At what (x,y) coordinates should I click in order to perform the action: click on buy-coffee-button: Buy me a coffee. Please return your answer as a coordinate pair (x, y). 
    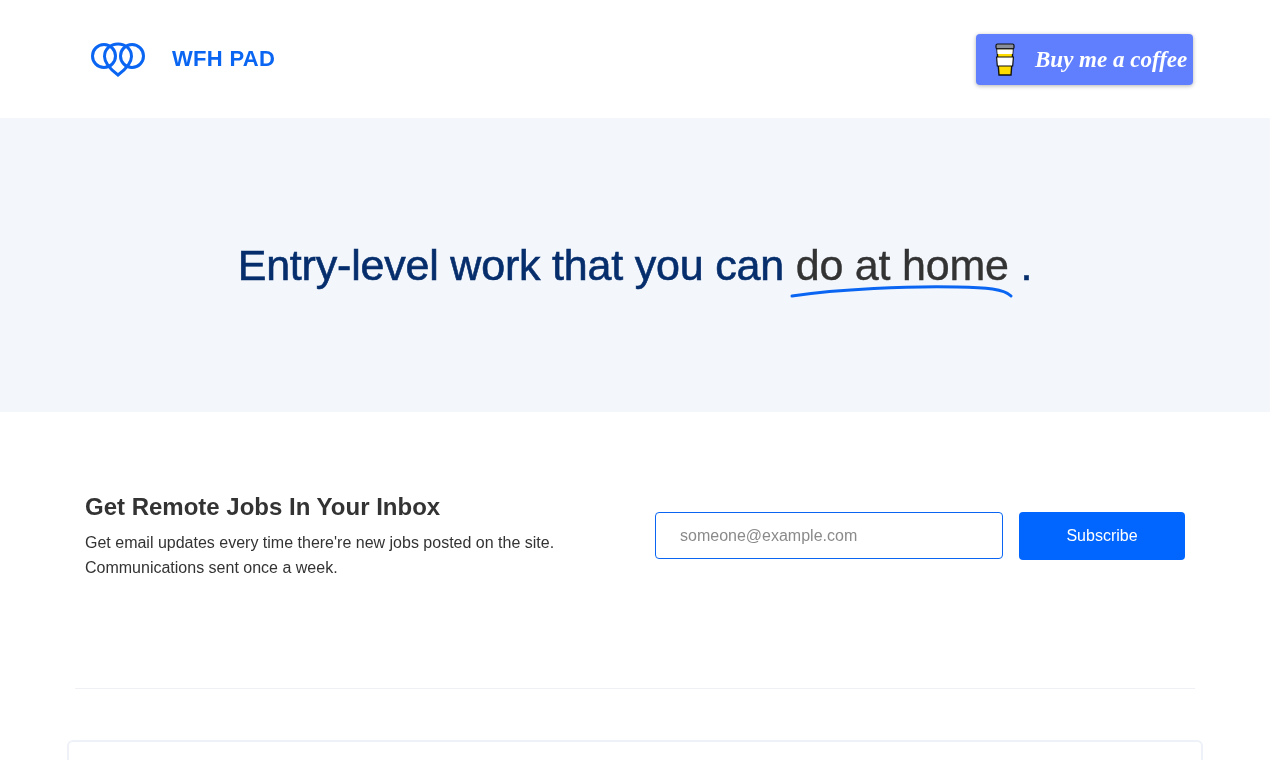
    Looking at the image, I should click on (1084, 59).